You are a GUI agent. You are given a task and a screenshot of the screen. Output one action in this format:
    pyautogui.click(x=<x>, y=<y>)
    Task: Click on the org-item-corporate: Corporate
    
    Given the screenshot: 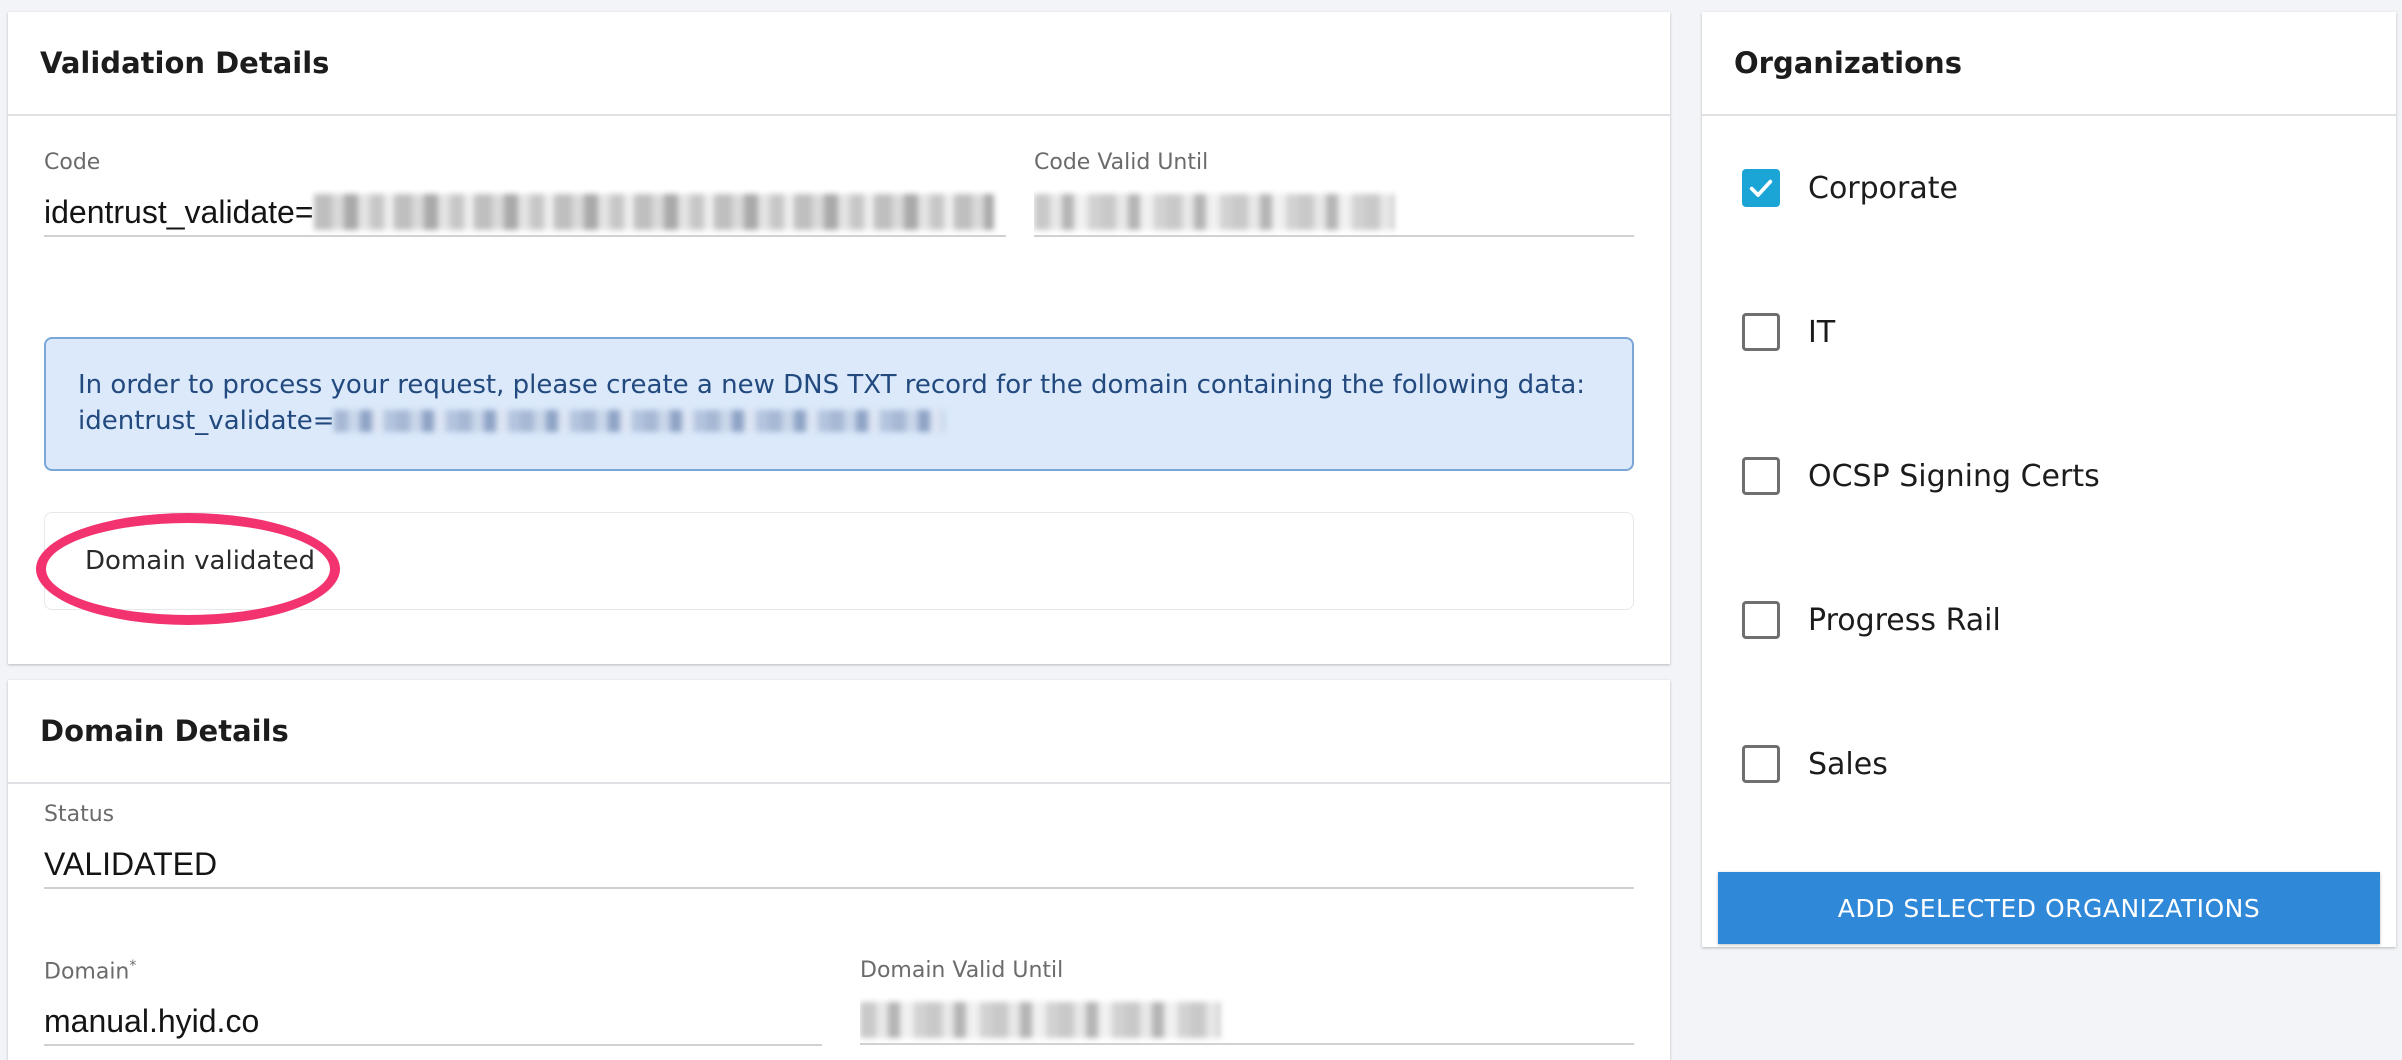 What is the action you would take?
    pyautogui.click(x=1850, y=188)
    